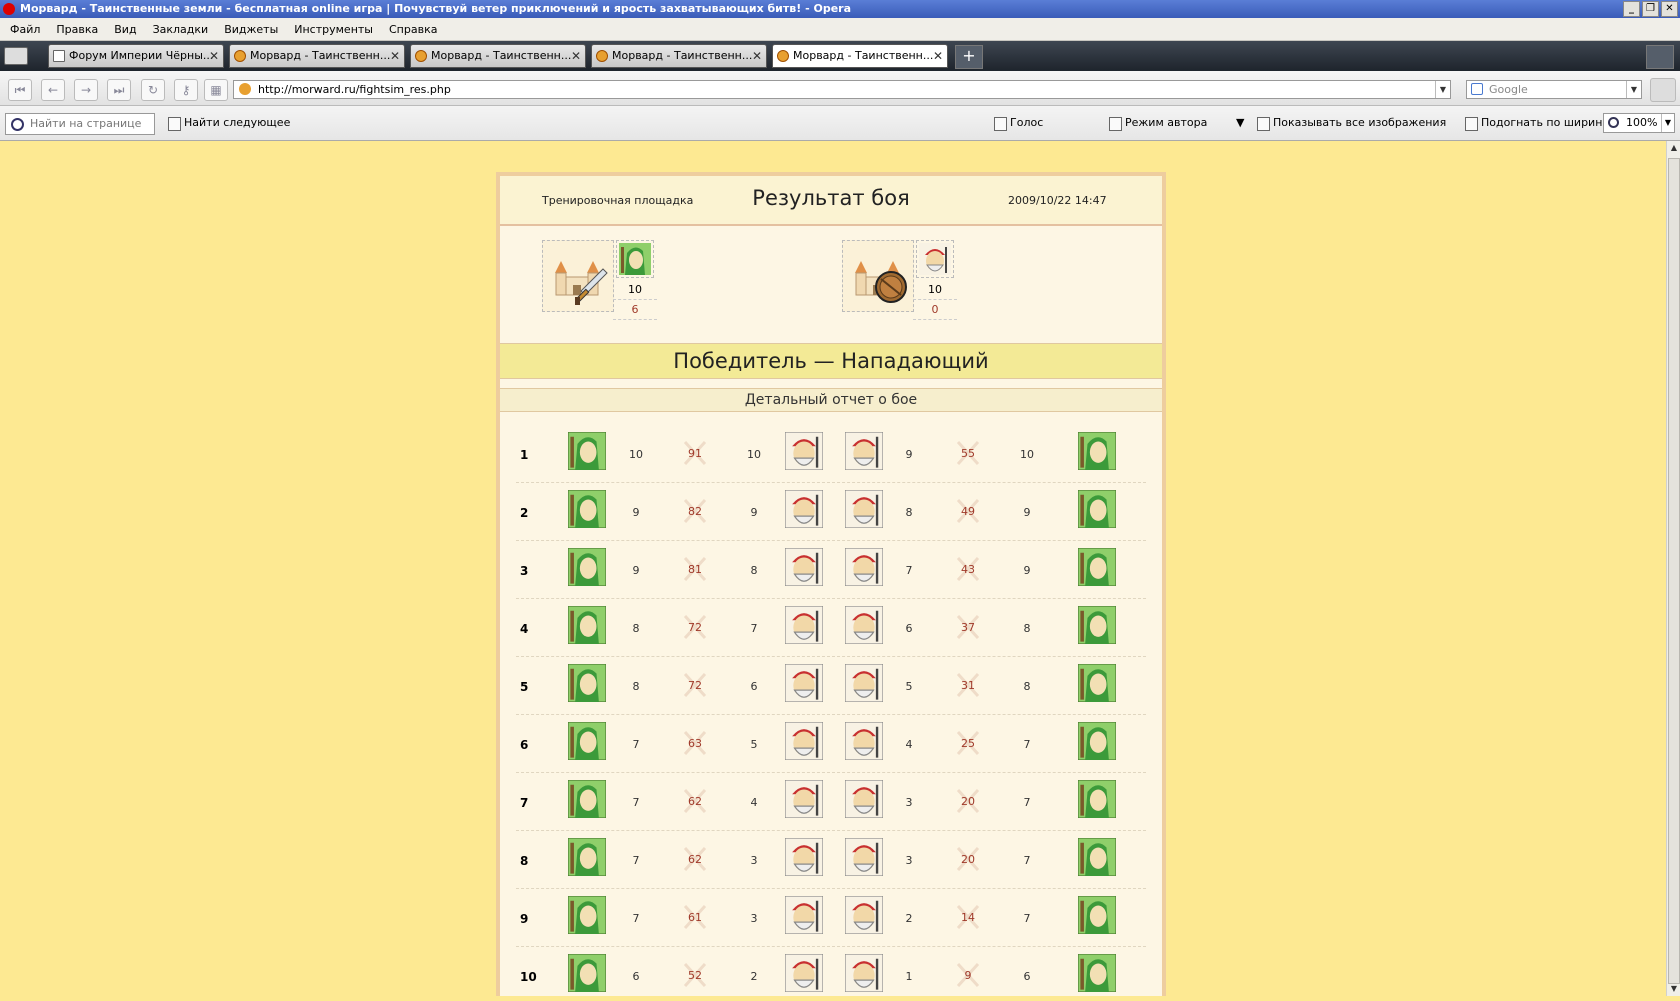  I want to click on close-icon: ✕, so click(1669, 9).